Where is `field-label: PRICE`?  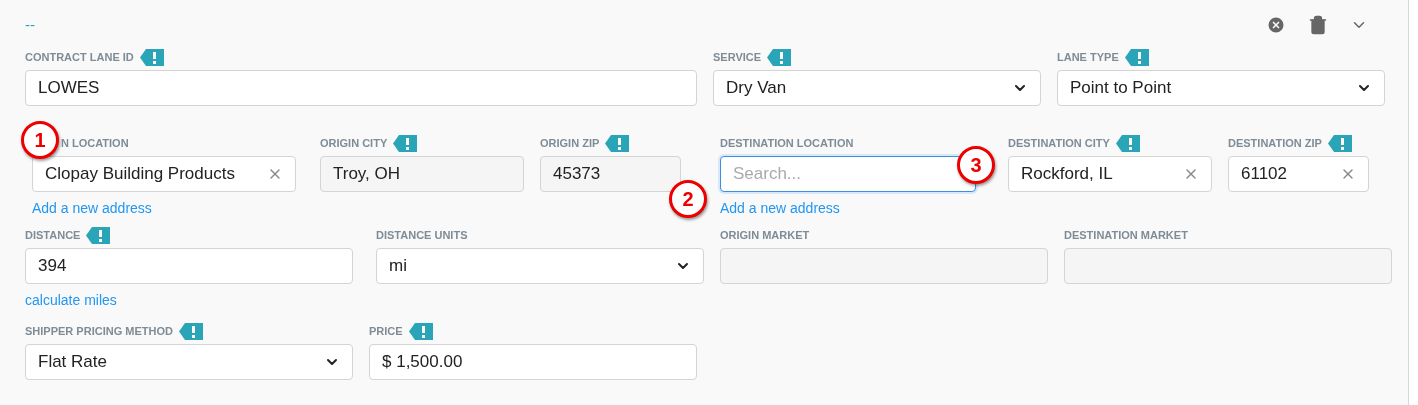 field-label: PRICE is located at coordinates (386, 331).